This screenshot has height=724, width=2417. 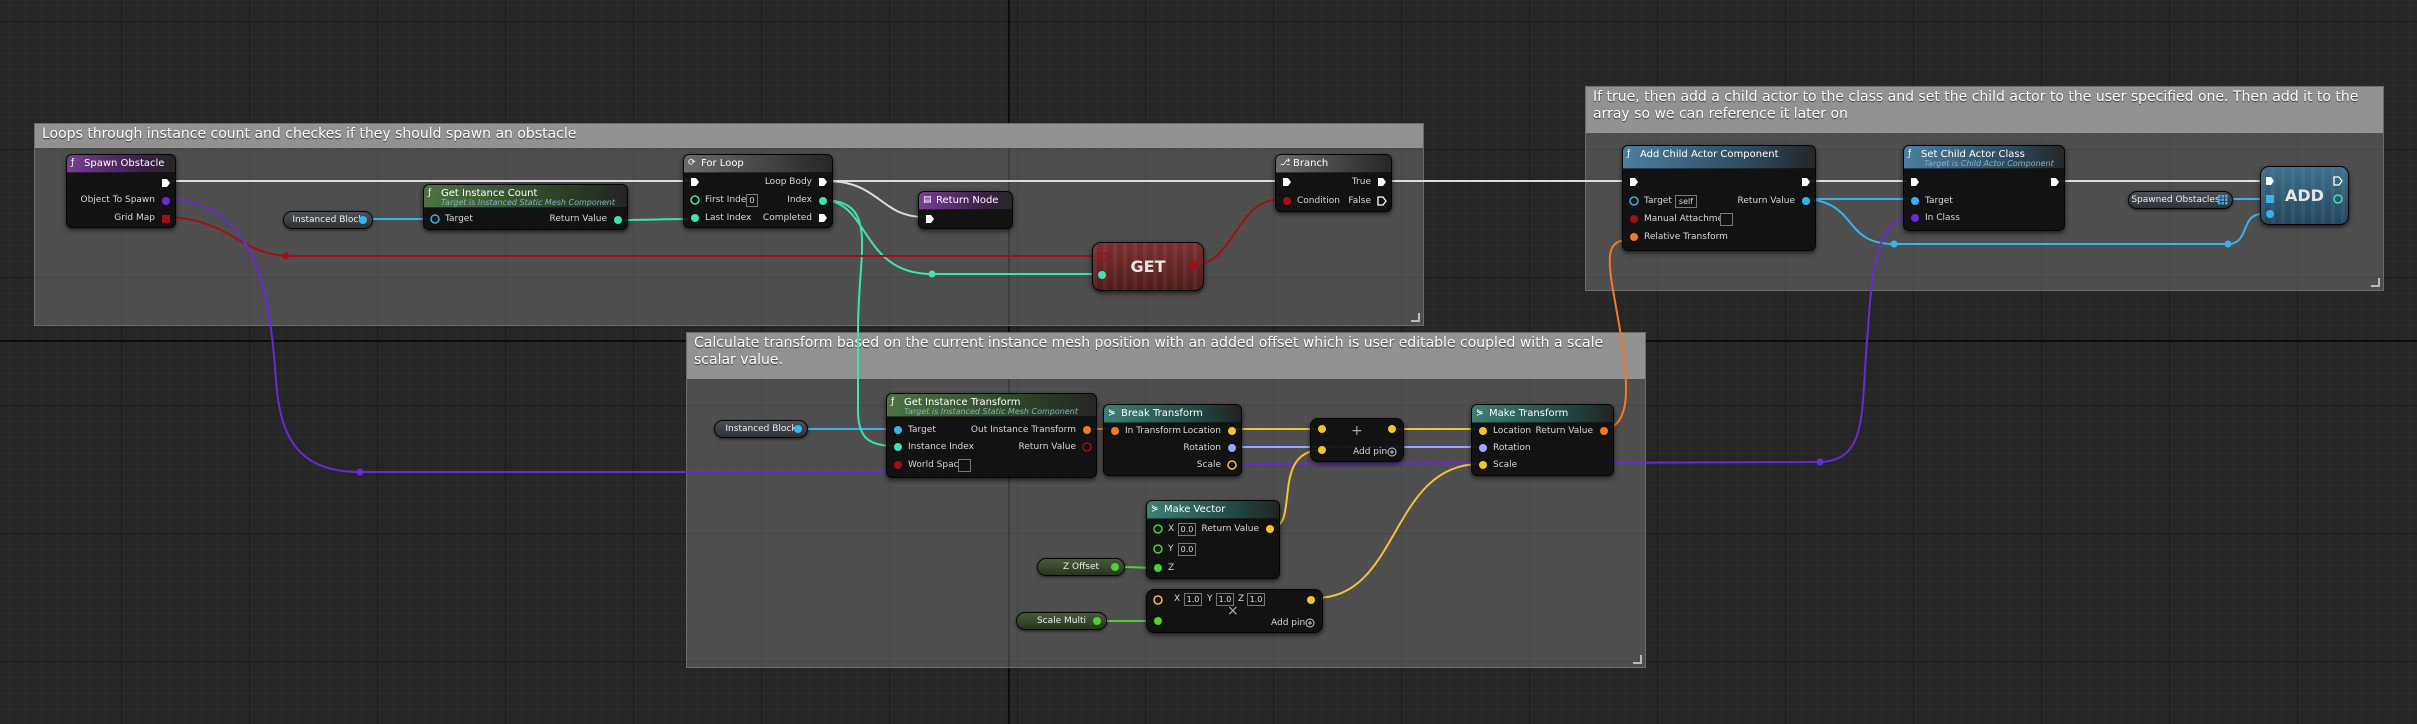 I want to click on pin-label: Target, so click(x=459, y=219).